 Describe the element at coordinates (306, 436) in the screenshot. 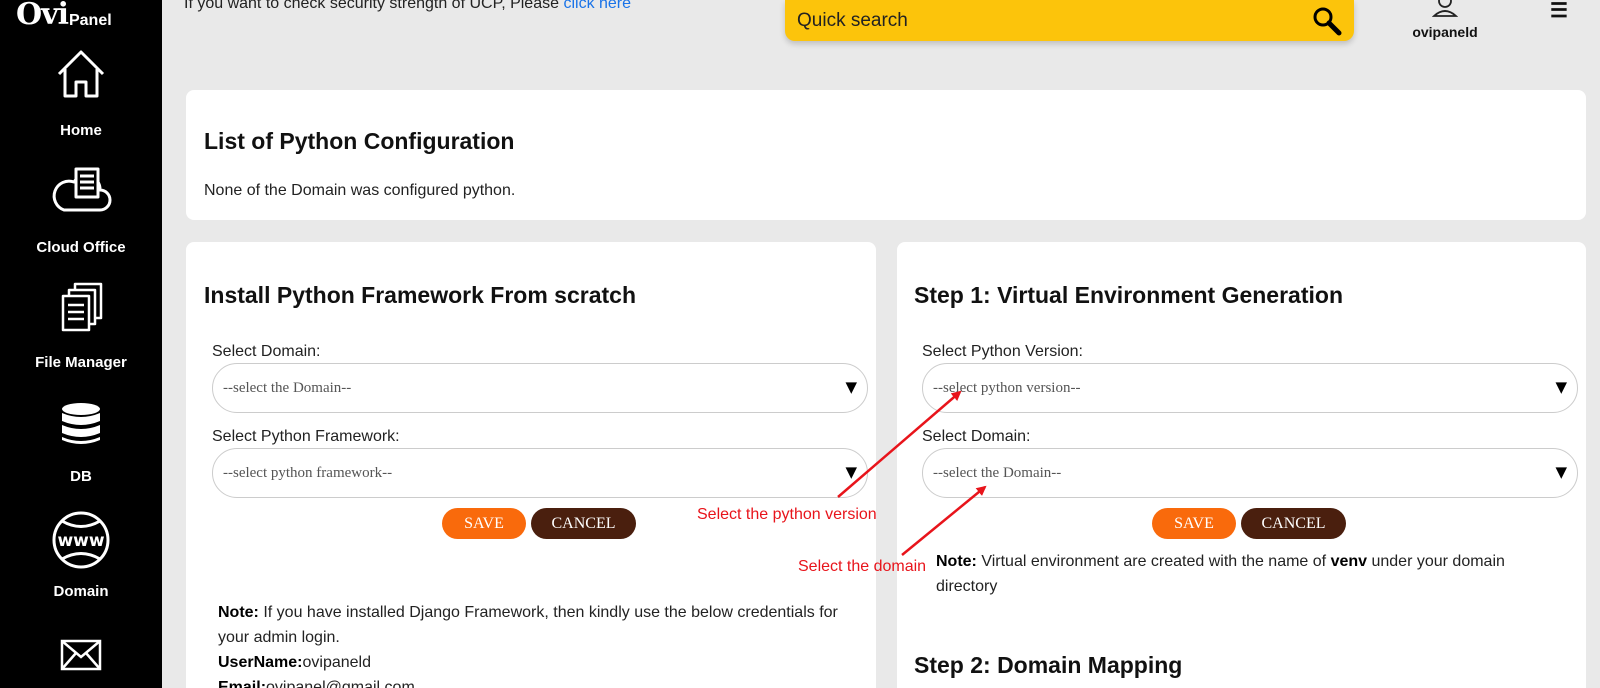

I see `select-framework-label: Select Python Framework:` at that location.